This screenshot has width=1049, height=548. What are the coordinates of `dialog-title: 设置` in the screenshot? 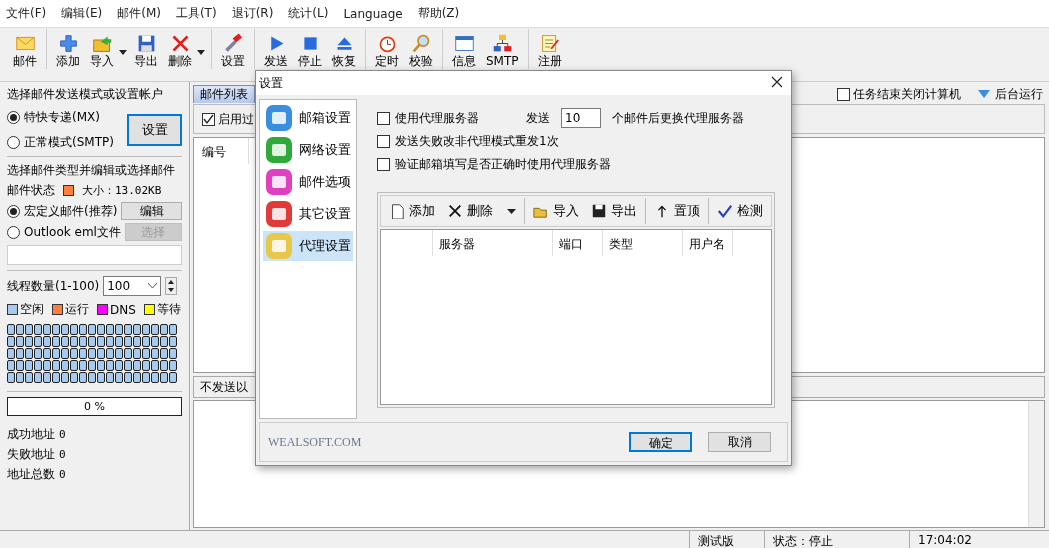 It's located at (271, 83).